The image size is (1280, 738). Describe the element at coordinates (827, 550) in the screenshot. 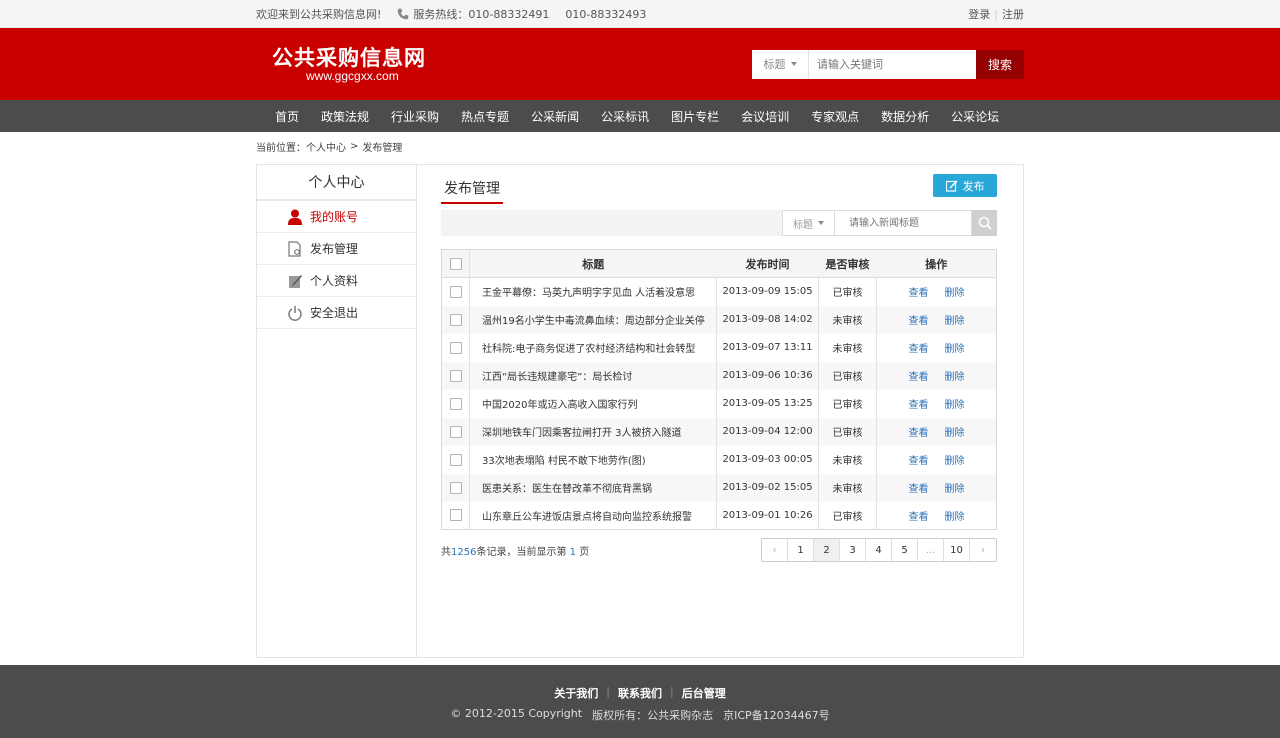

I see `page-button-2: 2` at that location.